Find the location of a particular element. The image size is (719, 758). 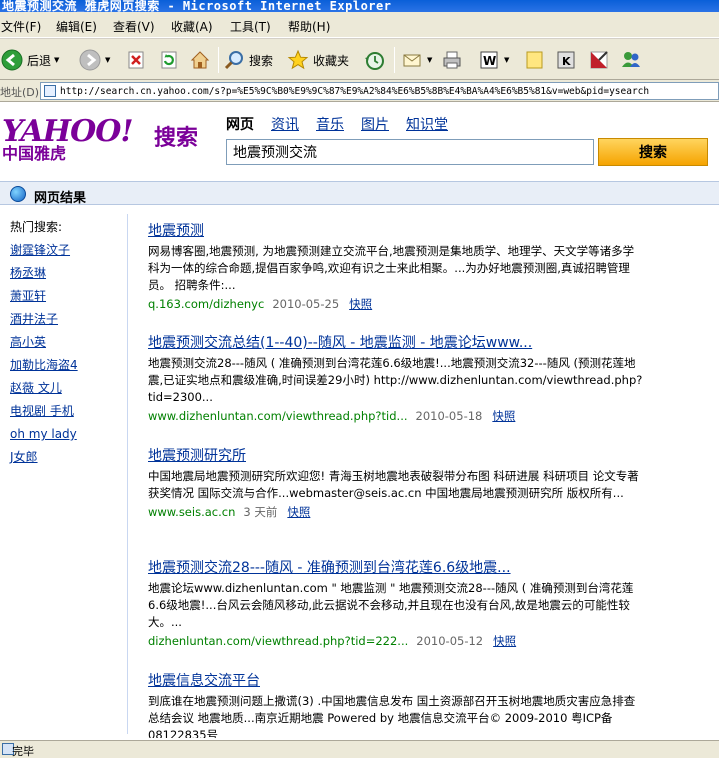

sidebar-item: 谢霆锋汶子 is located at coordinates (65, 254).